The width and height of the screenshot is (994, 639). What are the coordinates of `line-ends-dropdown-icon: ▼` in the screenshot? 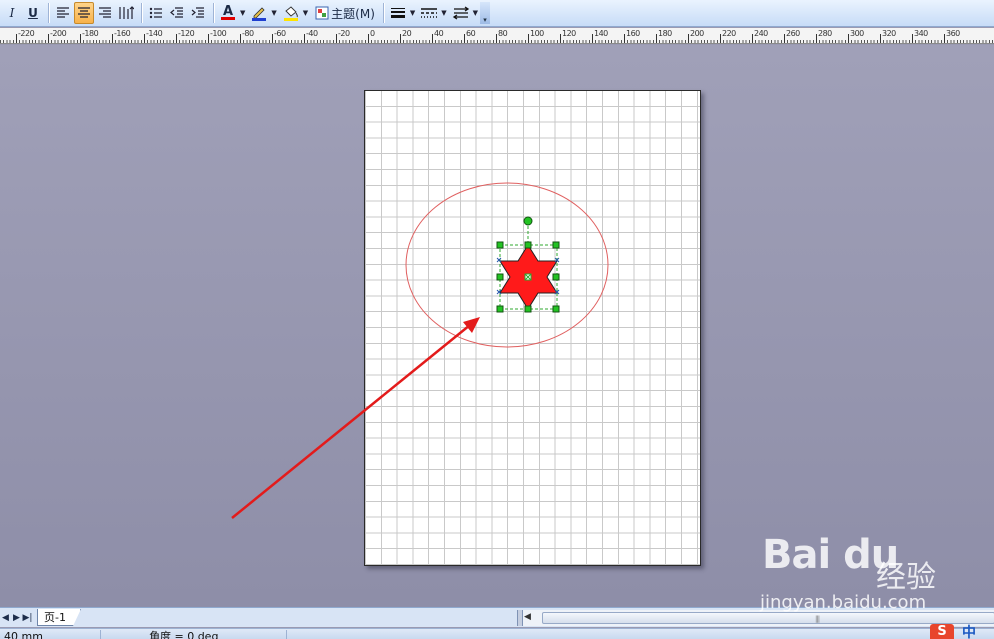 It's located at (475, 13).